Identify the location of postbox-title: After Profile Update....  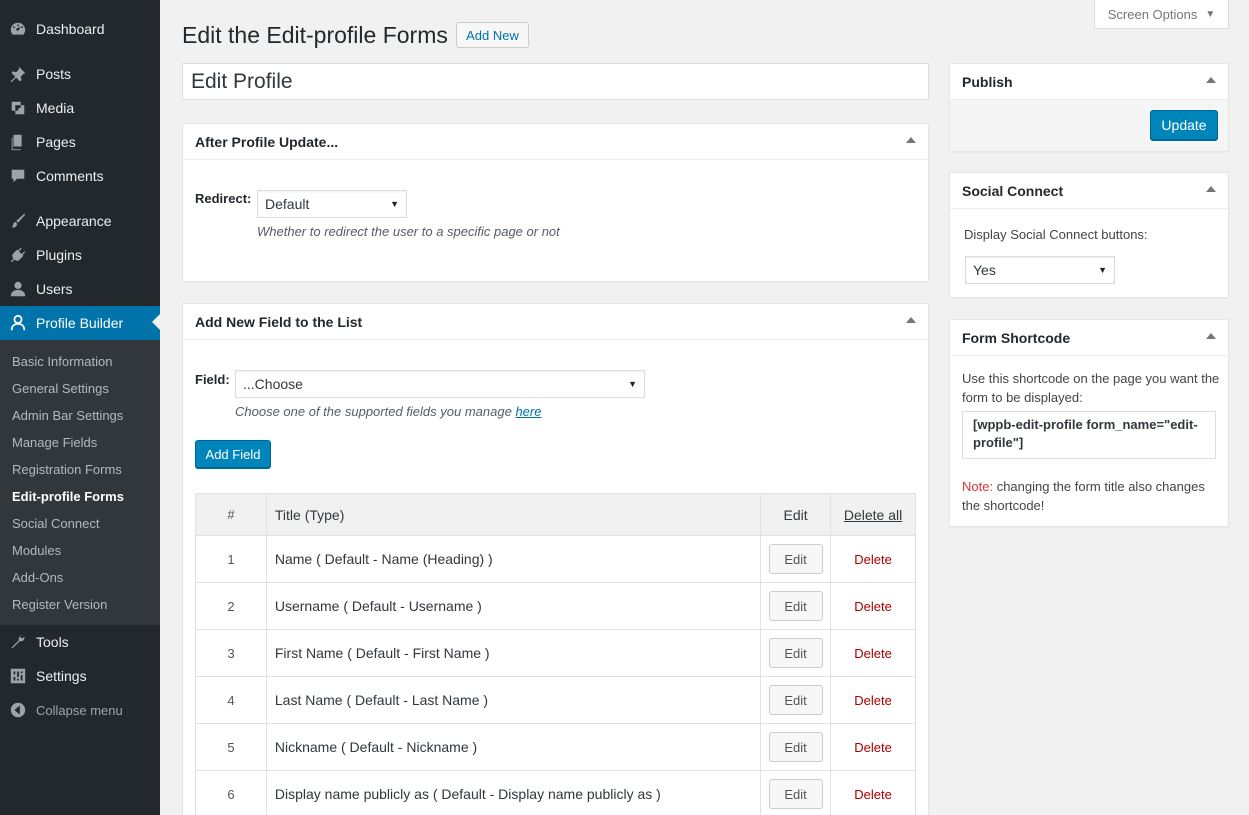
(267, 141).